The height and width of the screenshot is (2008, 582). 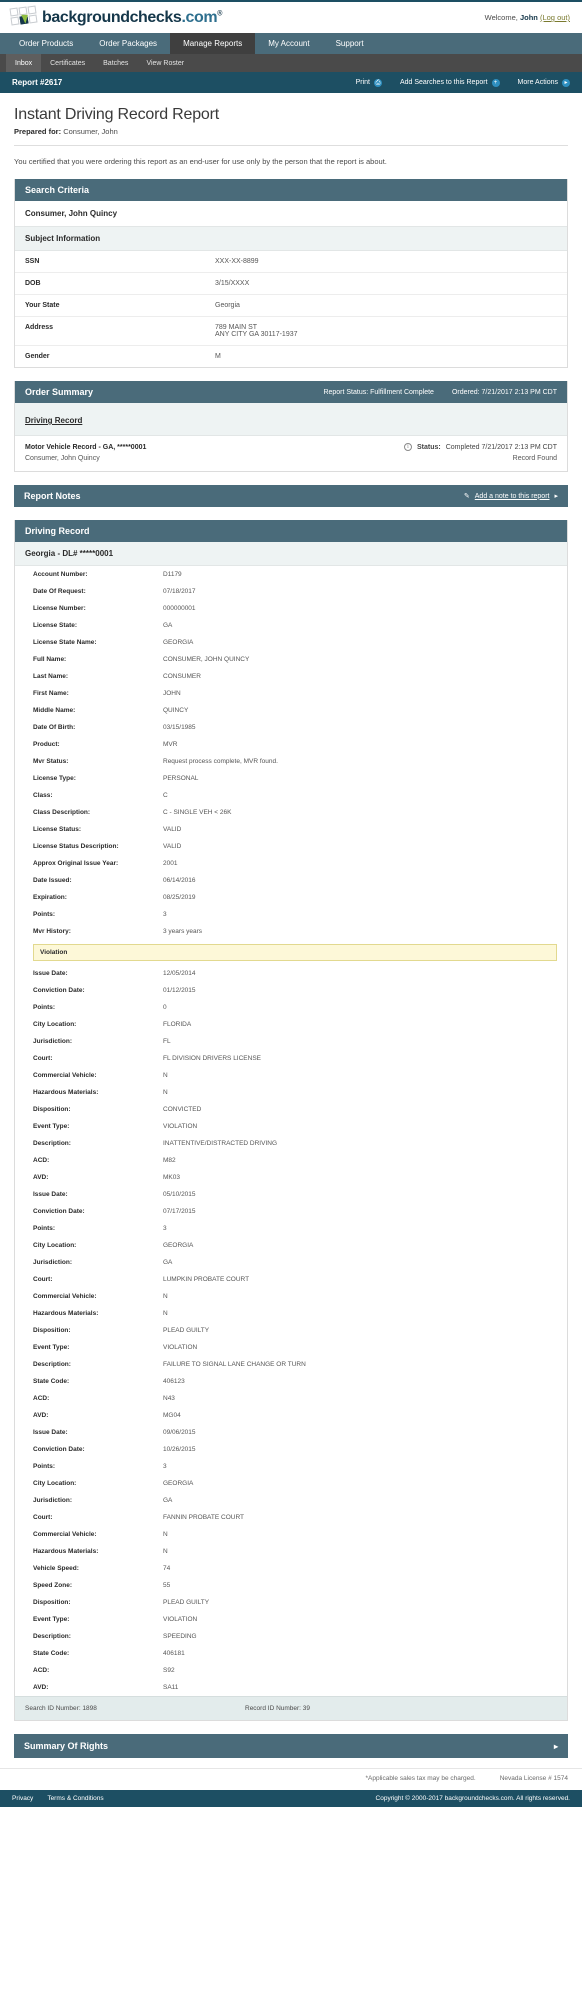 What do you see at coordinates (206, 659) in the screenshot?
I see `record-field-value: CONSUMER, JOHN QUINCY` at bounding box center [206, 659].